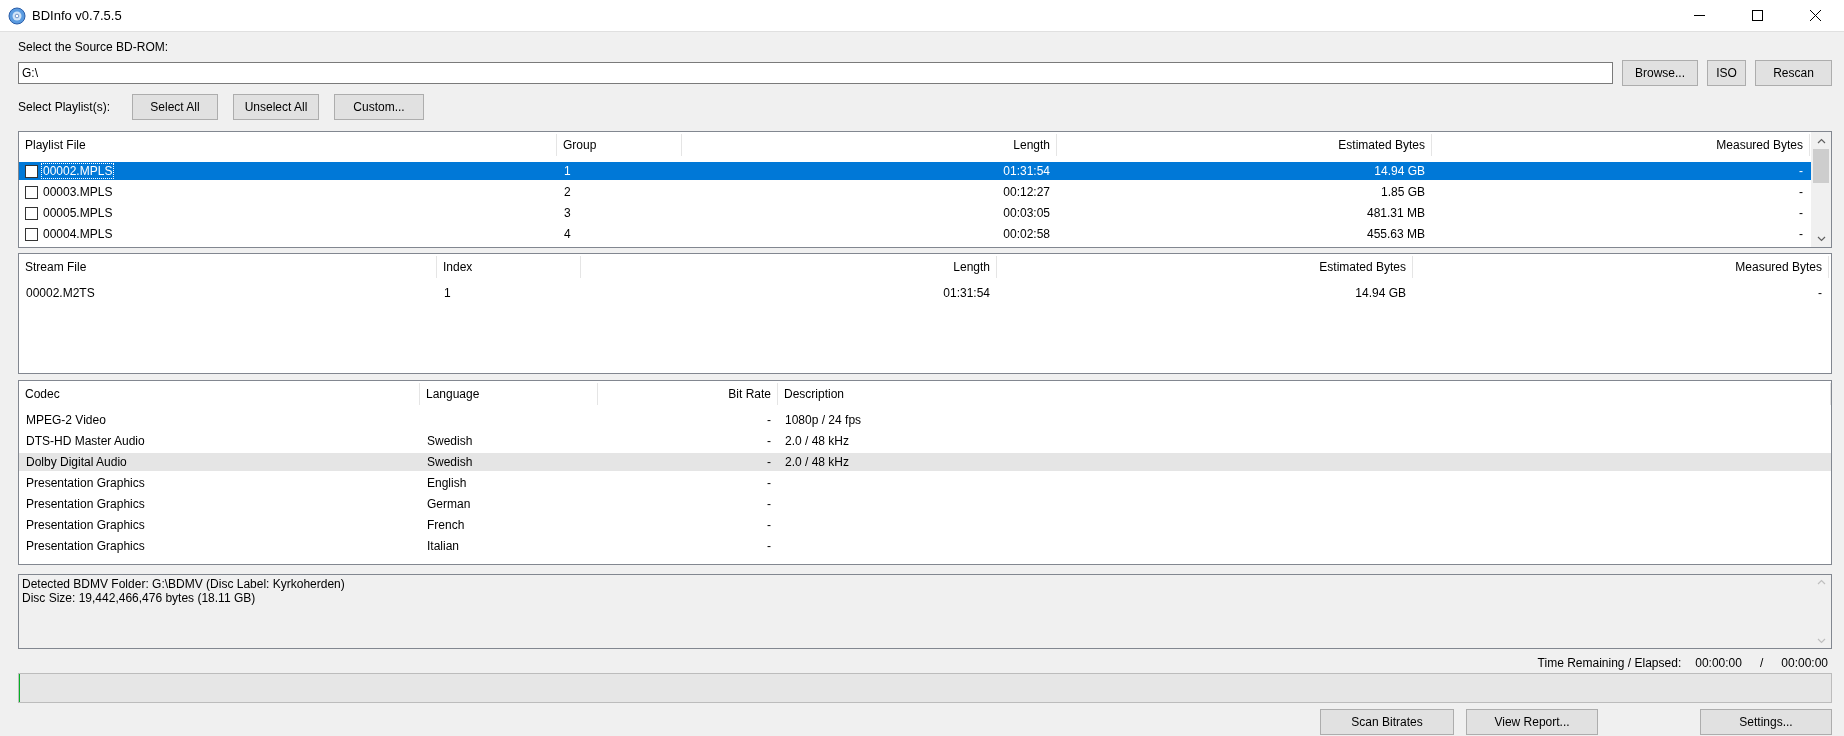 This screenshot has width=1844, height=736. Describe the element at coordinates (447, 483) in the screenshot. I see `table-cell: English` at that location.